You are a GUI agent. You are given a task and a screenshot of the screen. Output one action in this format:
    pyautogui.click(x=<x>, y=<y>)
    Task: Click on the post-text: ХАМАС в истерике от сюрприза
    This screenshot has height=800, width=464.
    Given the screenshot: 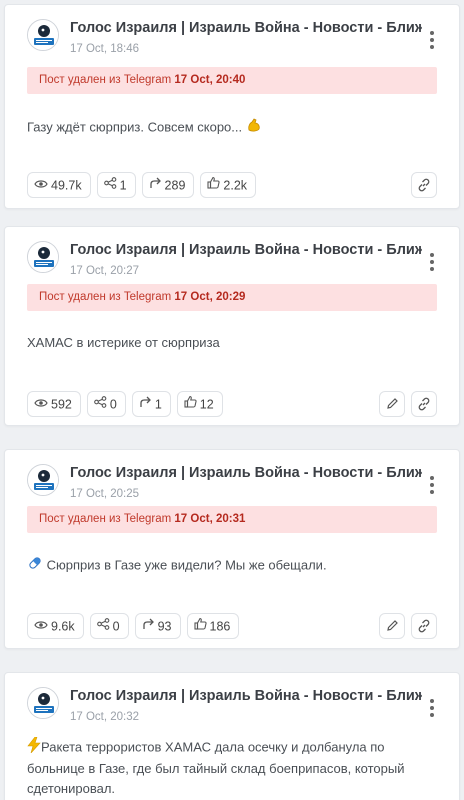 What is the action you would take?
    pyautogui.click(x=232, y=343)
    